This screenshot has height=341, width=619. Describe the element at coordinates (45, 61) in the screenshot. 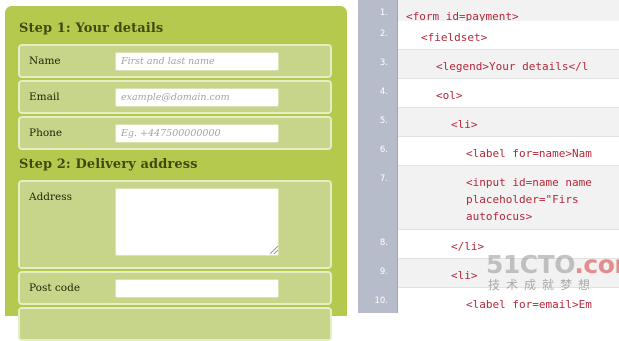

I see `name-label: Name` at that location.